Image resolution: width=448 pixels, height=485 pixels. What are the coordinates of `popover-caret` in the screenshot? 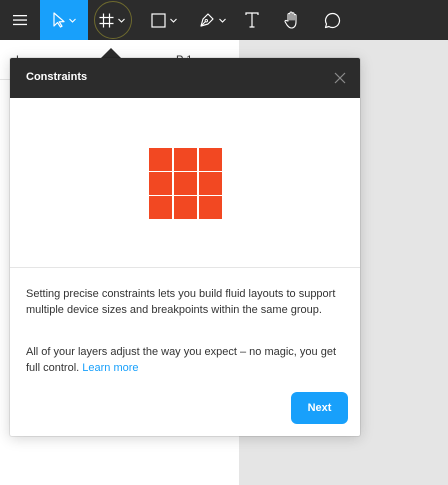 It's located at (111, 53).